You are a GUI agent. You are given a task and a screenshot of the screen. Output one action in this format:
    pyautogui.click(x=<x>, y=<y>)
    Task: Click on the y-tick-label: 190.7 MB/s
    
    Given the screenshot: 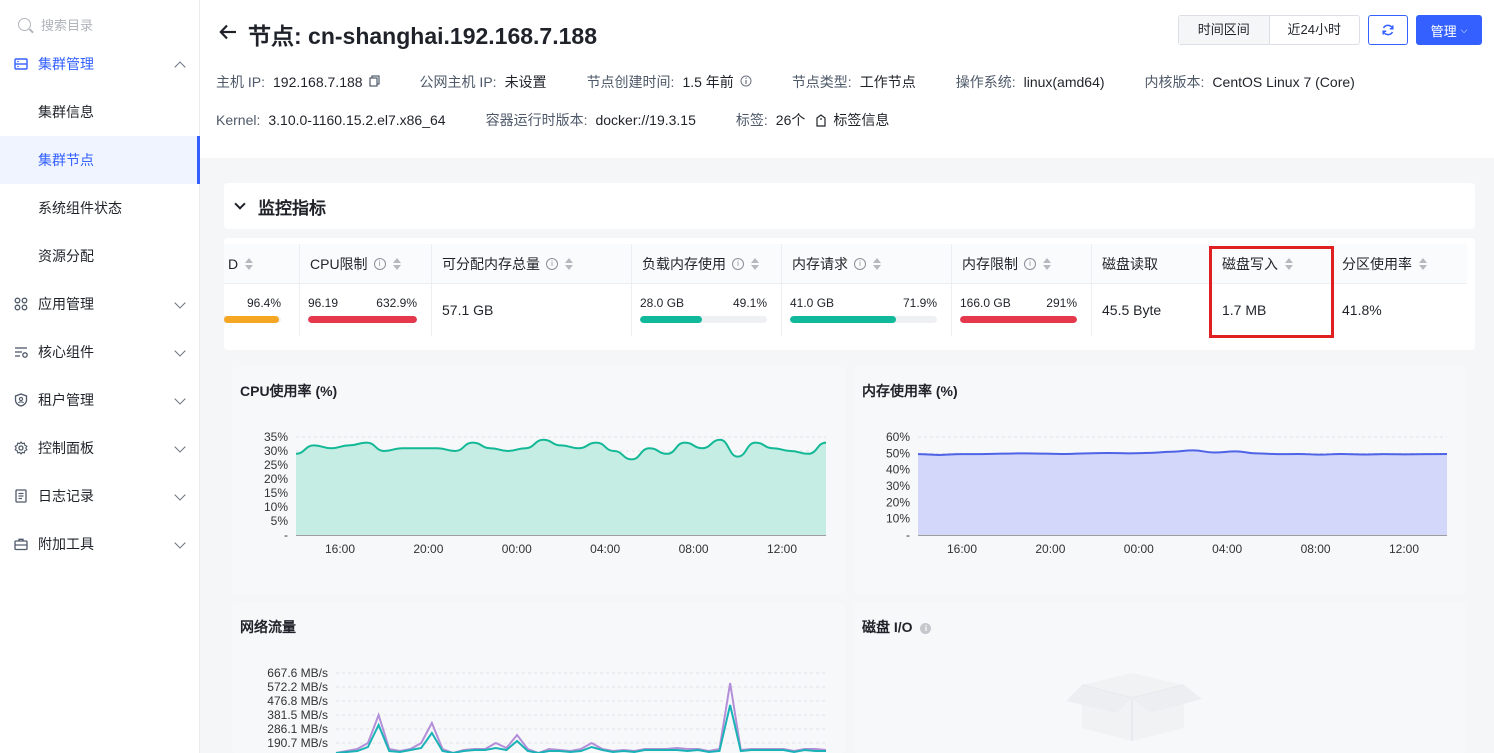 What is the action you would take?
    pyautogui.click(x=297, y=743)
    